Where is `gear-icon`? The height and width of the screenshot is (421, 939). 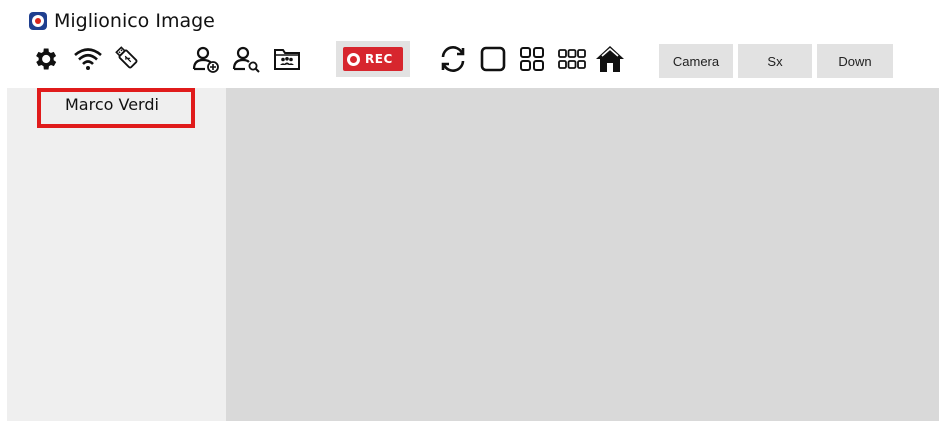
gear-icon is located at coordinates (45, 59).